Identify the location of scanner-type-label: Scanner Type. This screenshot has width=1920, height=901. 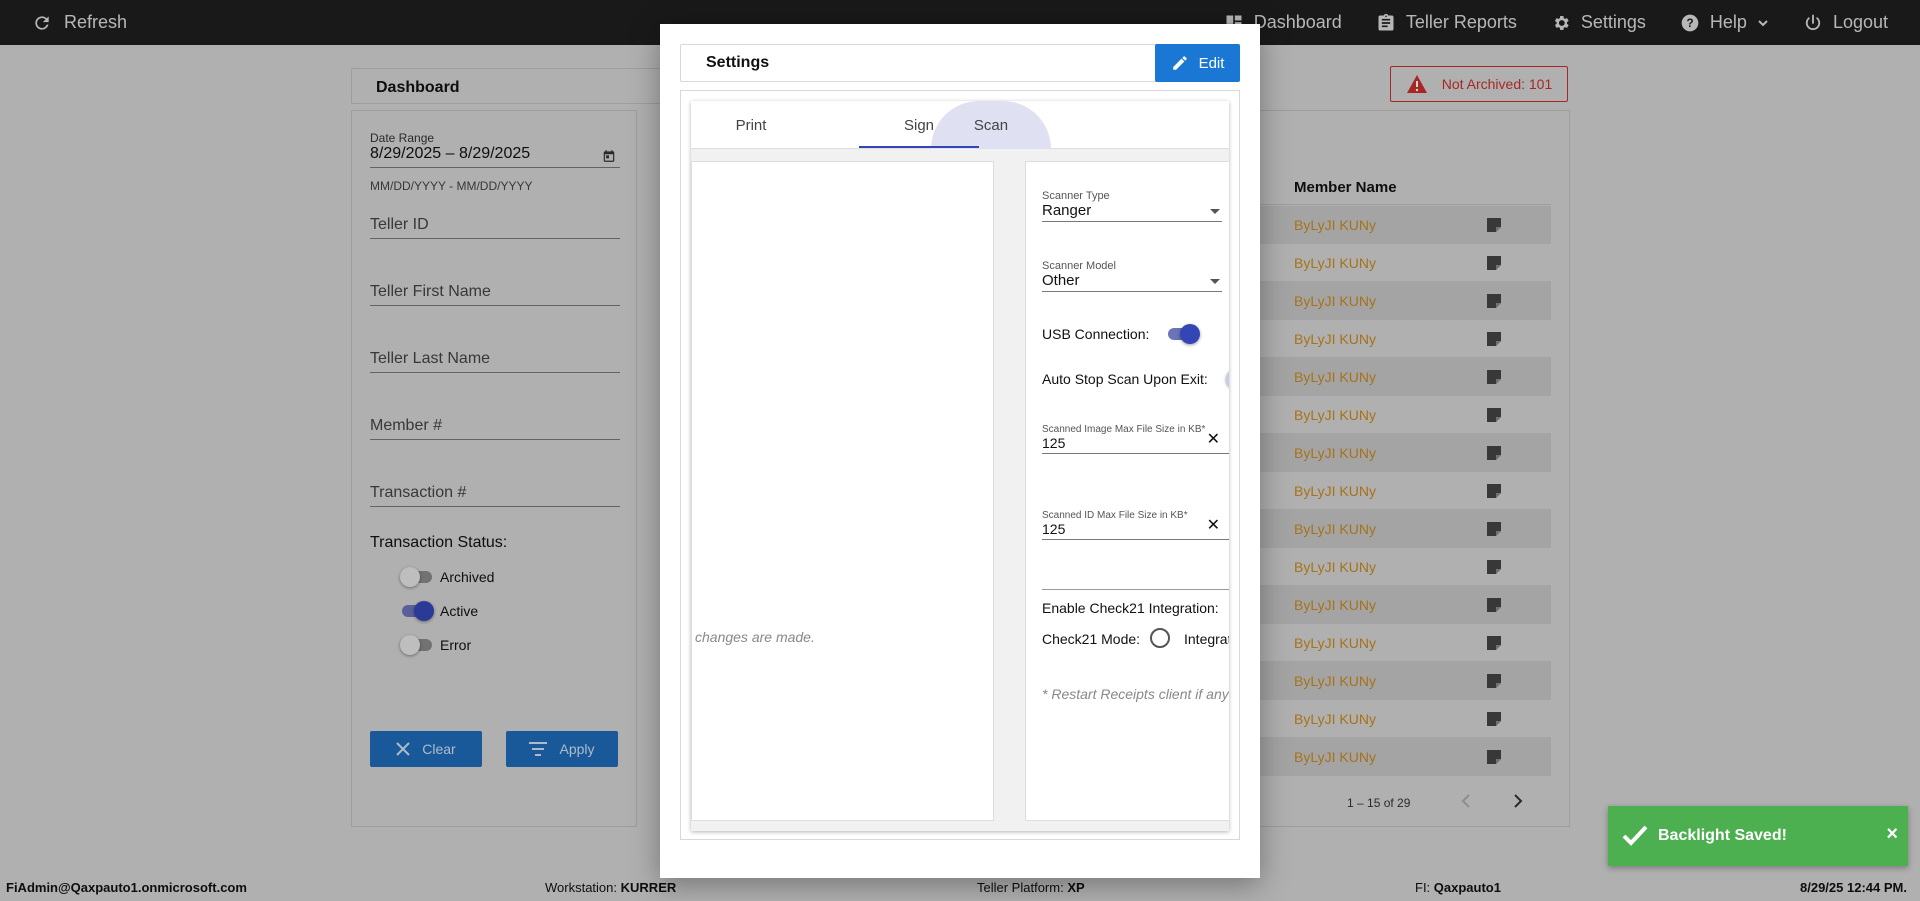
(1076, 196).